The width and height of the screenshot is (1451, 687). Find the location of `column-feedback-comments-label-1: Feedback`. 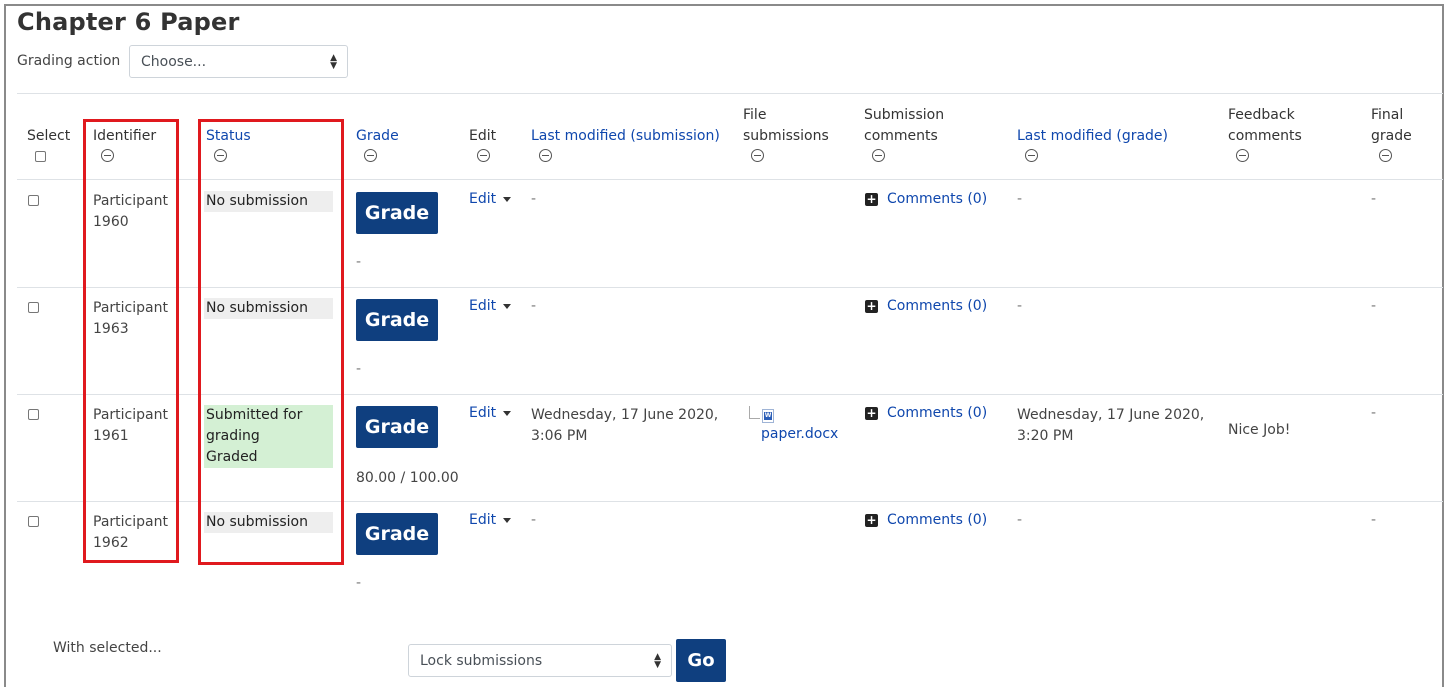

column-feedback-comments-label-1: Feedback is located at coordinates (1261, 115).